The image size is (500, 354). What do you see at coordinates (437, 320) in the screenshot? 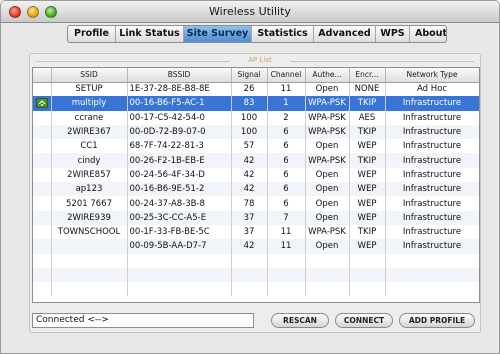
I see `add-profile-button: ADD PROFILE` at bounding box center [437, 320].